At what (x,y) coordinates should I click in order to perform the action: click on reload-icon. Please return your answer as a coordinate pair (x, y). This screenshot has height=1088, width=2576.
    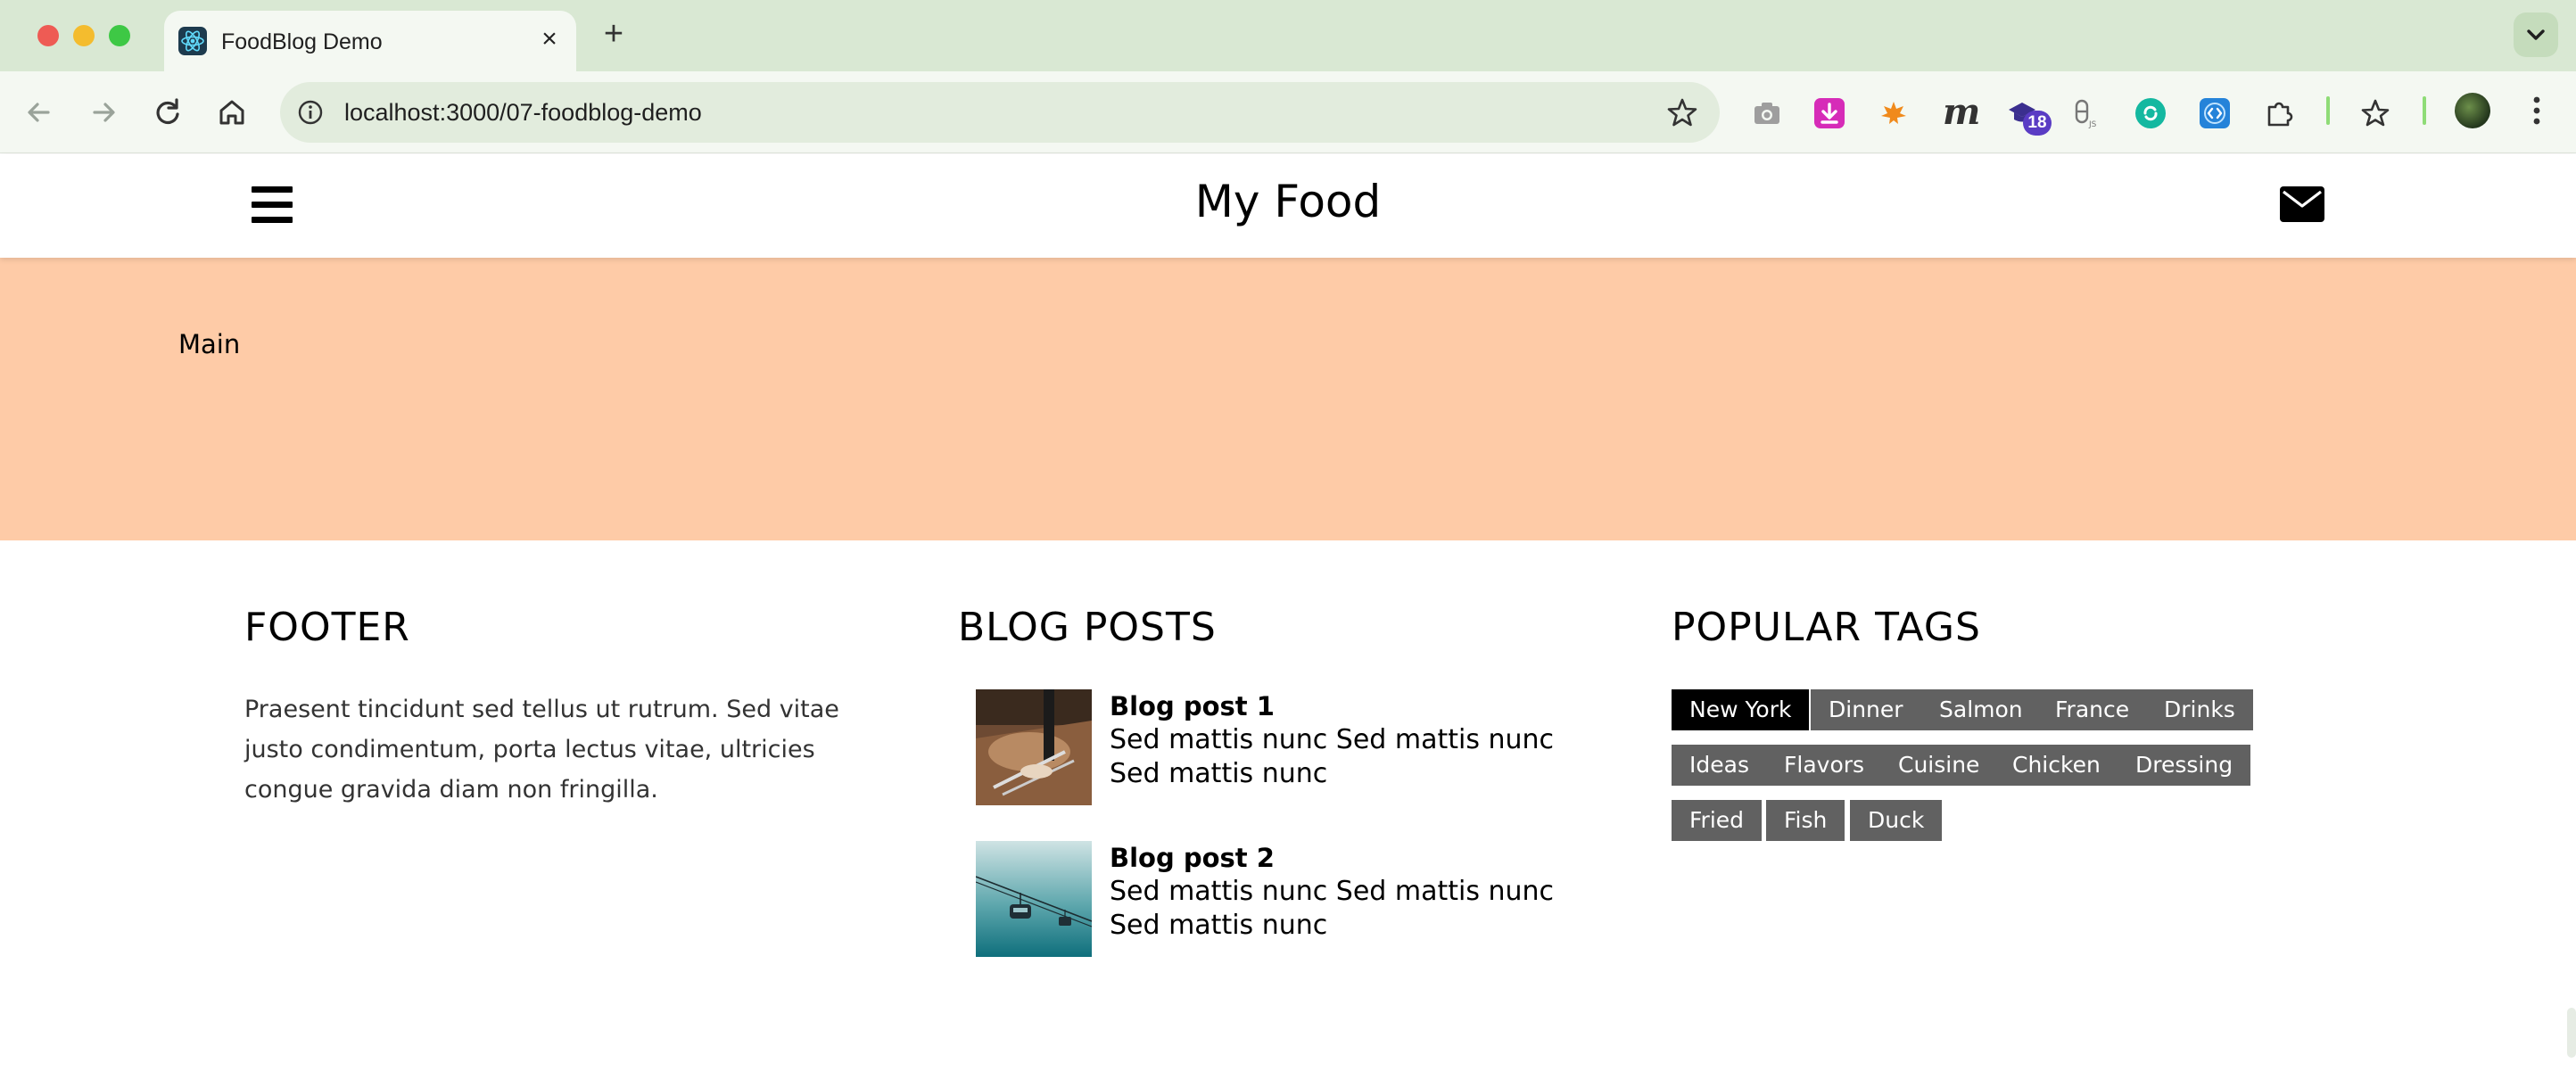
    Looking at the image, I should click on (168, 111).